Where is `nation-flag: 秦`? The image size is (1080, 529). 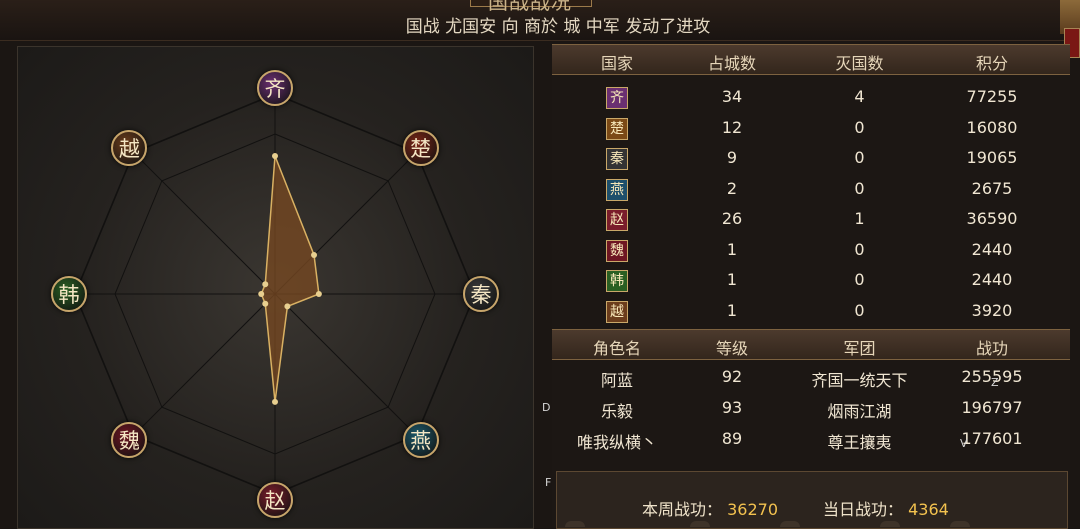
nation-flag: 秦 is located at coordinates (617, 159).